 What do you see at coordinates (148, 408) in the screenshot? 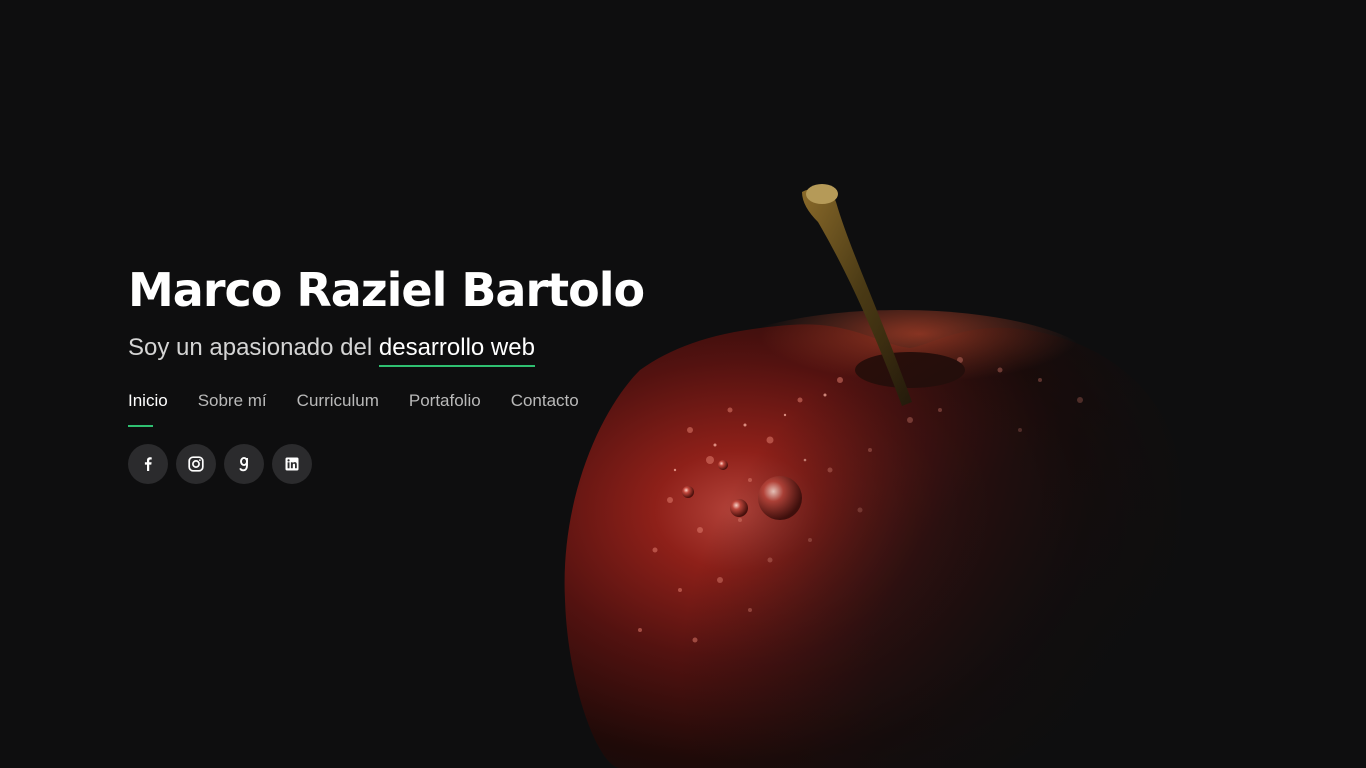
I see `nav-item-inicio: Inicio` at bounding box center [148, 408].